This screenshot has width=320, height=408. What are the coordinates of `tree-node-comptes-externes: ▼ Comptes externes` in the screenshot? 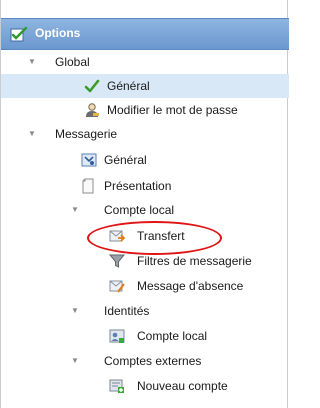 It's located at (145, 361).